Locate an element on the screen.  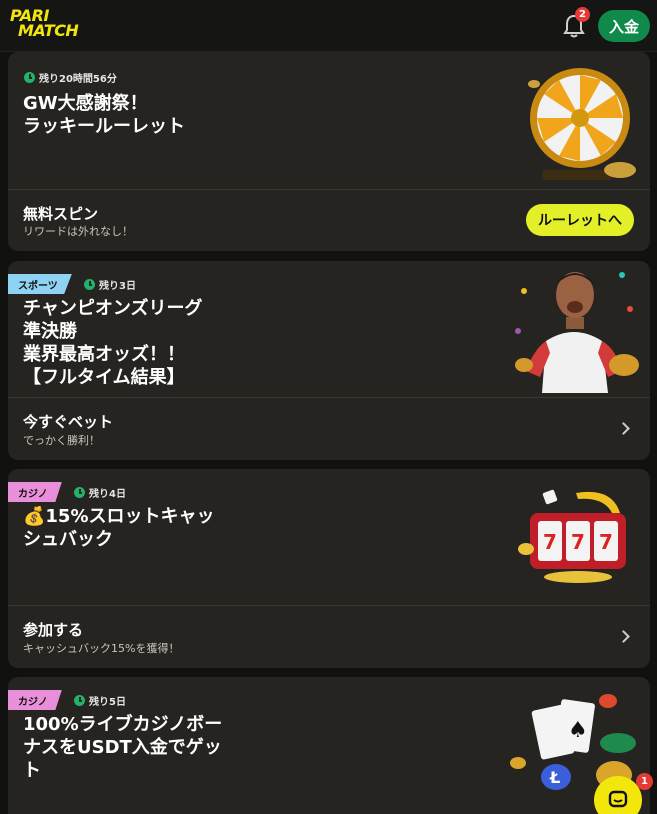
promo-timer: 残り20時間56分 is located at coordinates (70, 77).